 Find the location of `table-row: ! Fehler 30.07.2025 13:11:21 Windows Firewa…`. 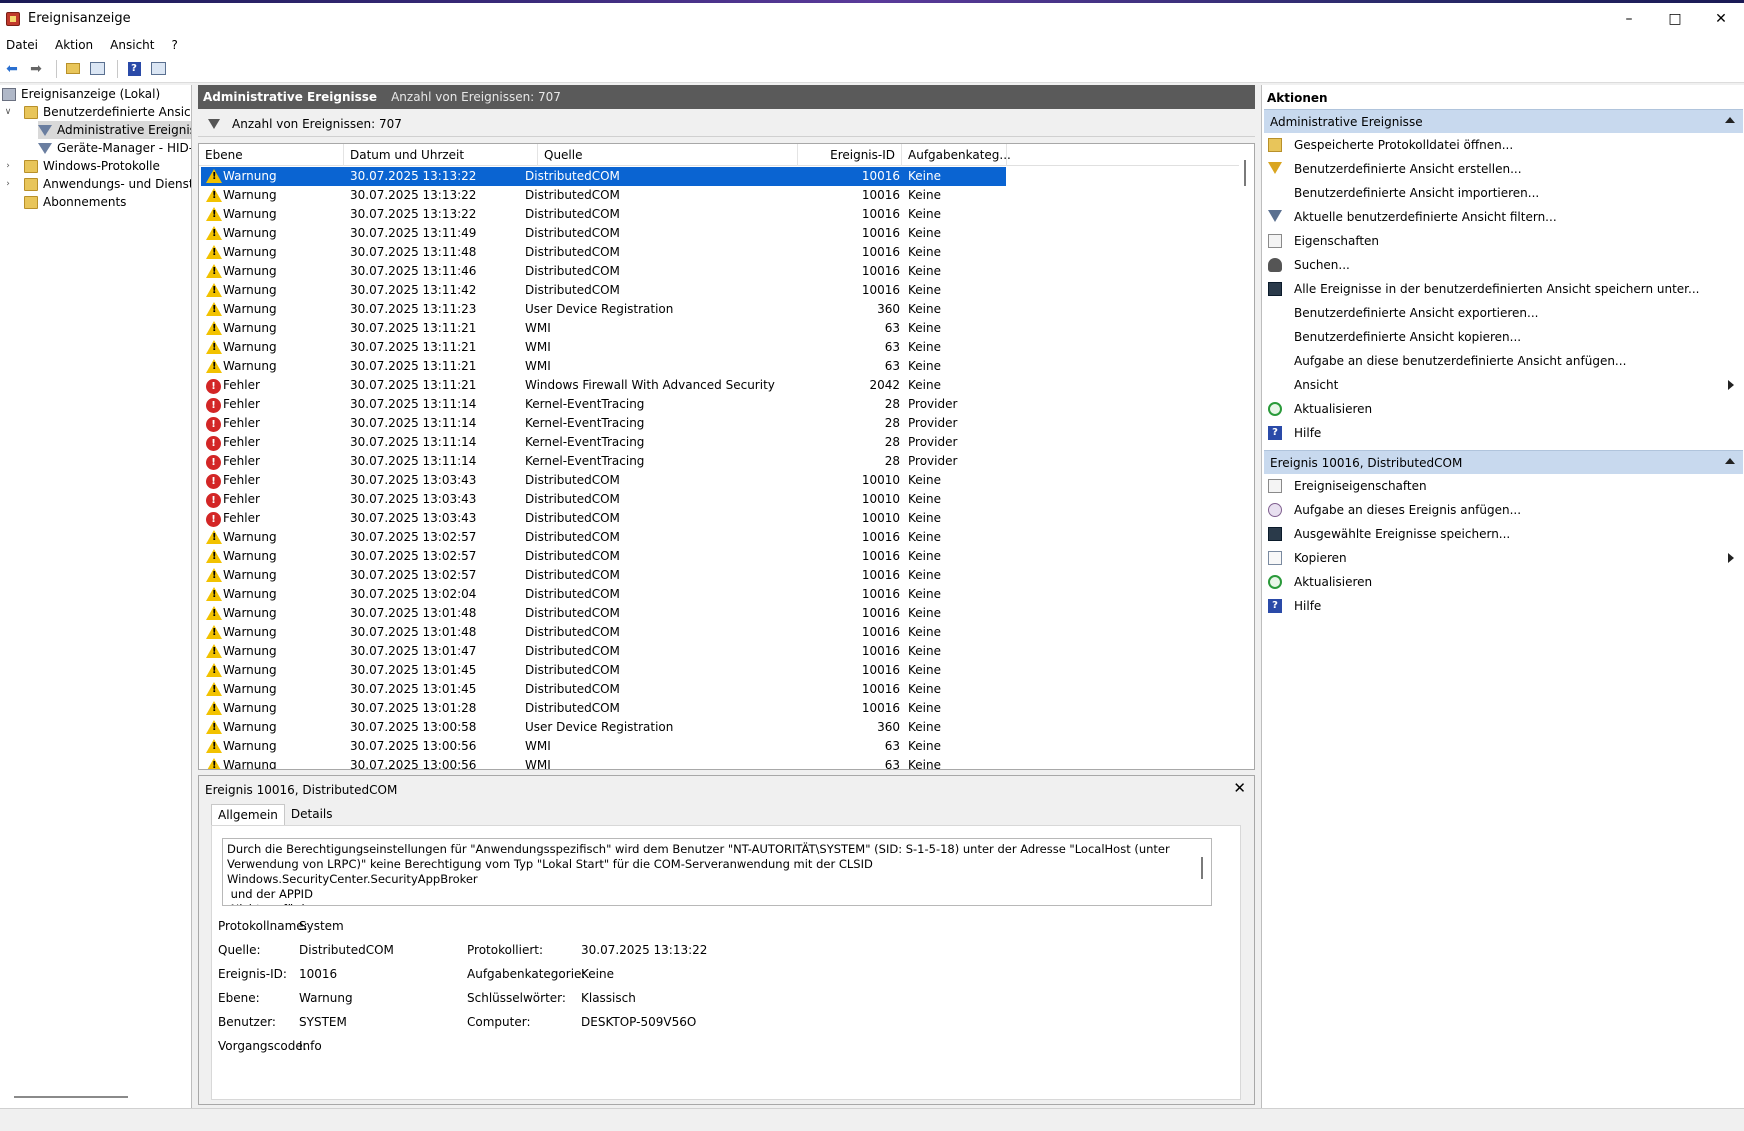

table-row: ! Fehler 30.07.2025 13:11:21 Windows Firewa… is located at coordinates (603, 385).